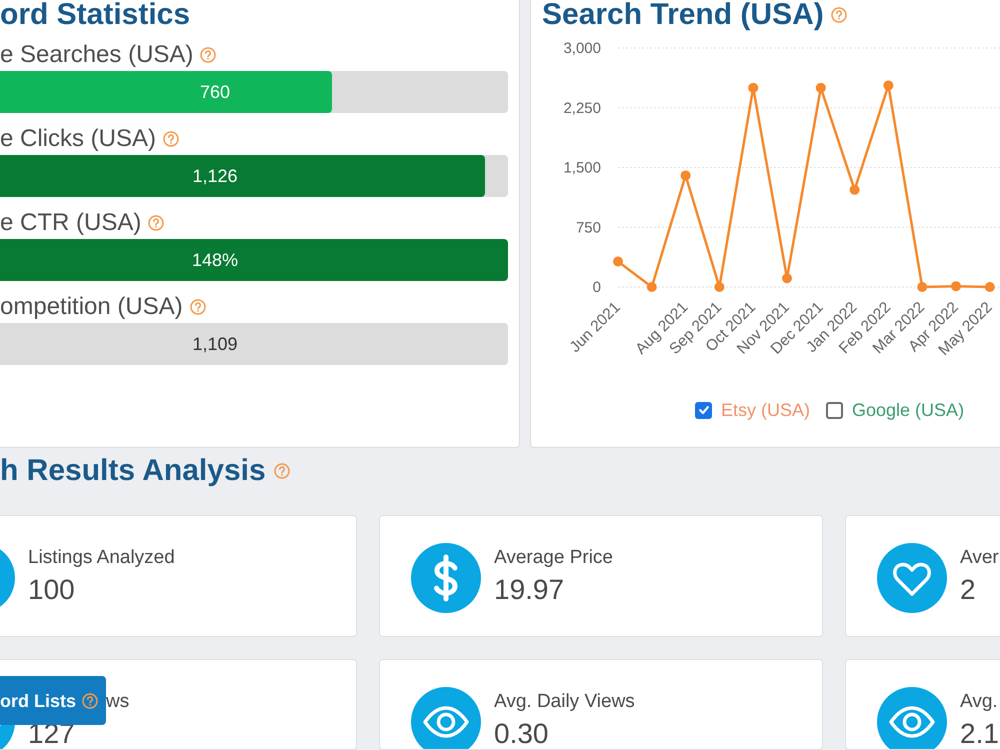 The image size is (1000, 750). I want to click on stat-label: Avg. Daily Views, so click(564, 702).